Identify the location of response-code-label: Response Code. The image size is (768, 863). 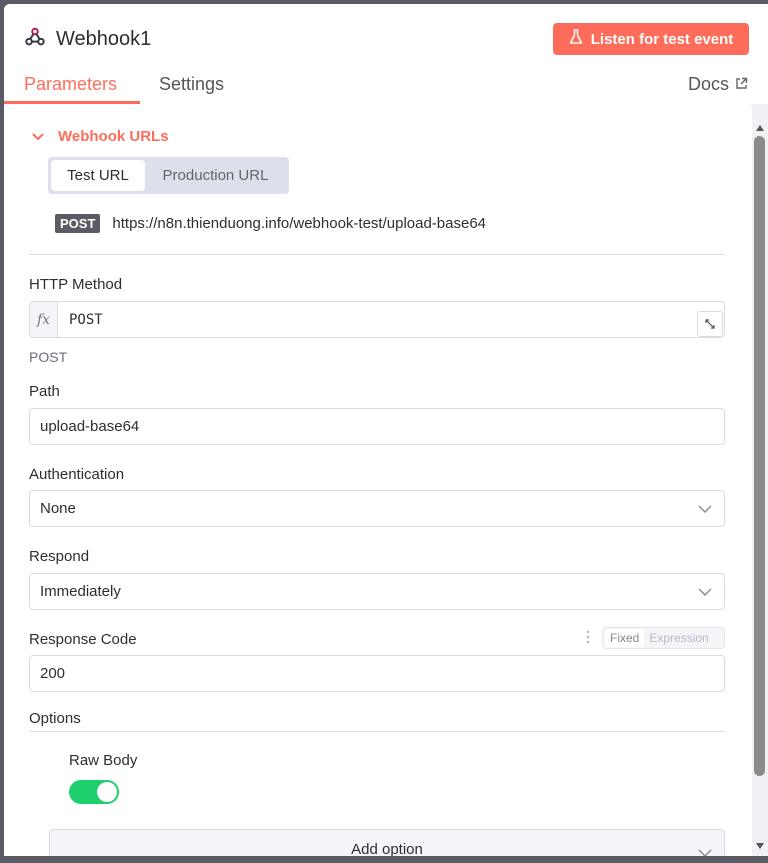
(83, 639).